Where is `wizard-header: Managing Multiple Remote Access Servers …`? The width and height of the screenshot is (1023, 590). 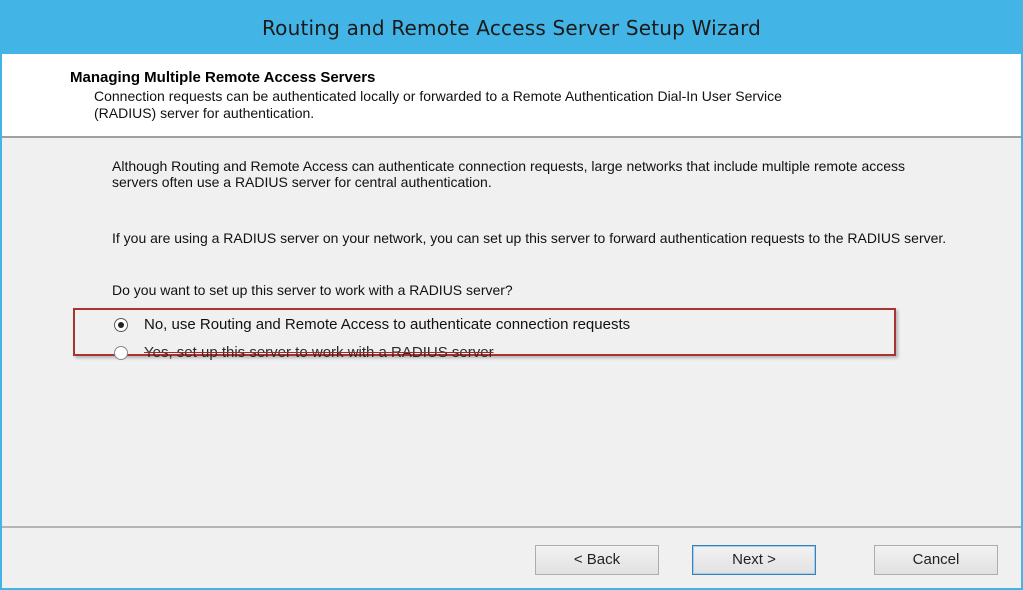 wizard-header: Managing Multiple Remote Access Servers … is located at coordinates (537, 95).